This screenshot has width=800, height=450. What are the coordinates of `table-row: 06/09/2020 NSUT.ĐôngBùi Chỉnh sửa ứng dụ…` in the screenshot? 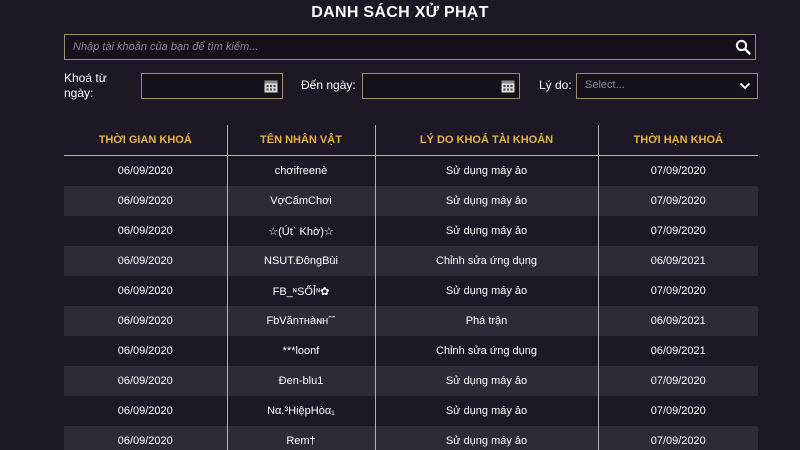 It's located at (411, 261).